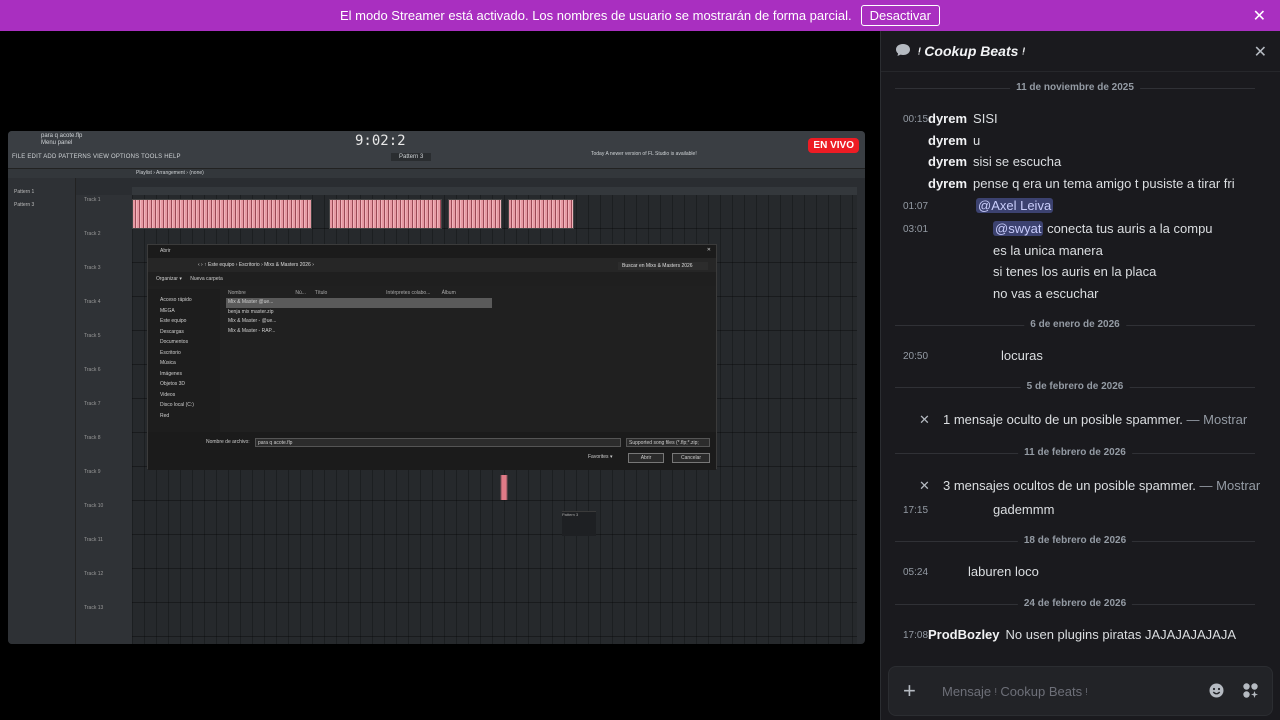 The image size is (1280, 720). Describe the element at coordinates (190, 353) in the screenshot. I see `sidebar-item: Escritorio` at that location.